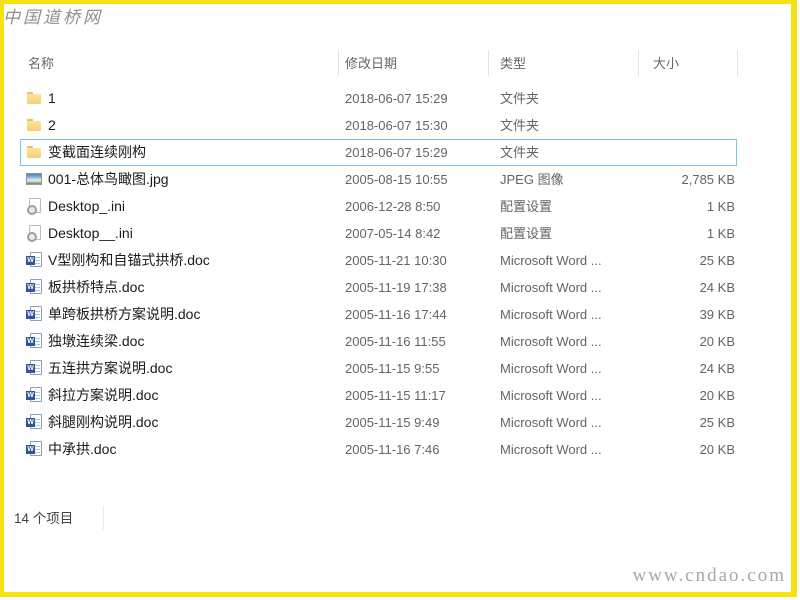 The image size is (800, 600). Describe the element at coordinates (392, 449) in the screenshot. I see `file-date-modified: 2005-11-16 7:46` at that location.